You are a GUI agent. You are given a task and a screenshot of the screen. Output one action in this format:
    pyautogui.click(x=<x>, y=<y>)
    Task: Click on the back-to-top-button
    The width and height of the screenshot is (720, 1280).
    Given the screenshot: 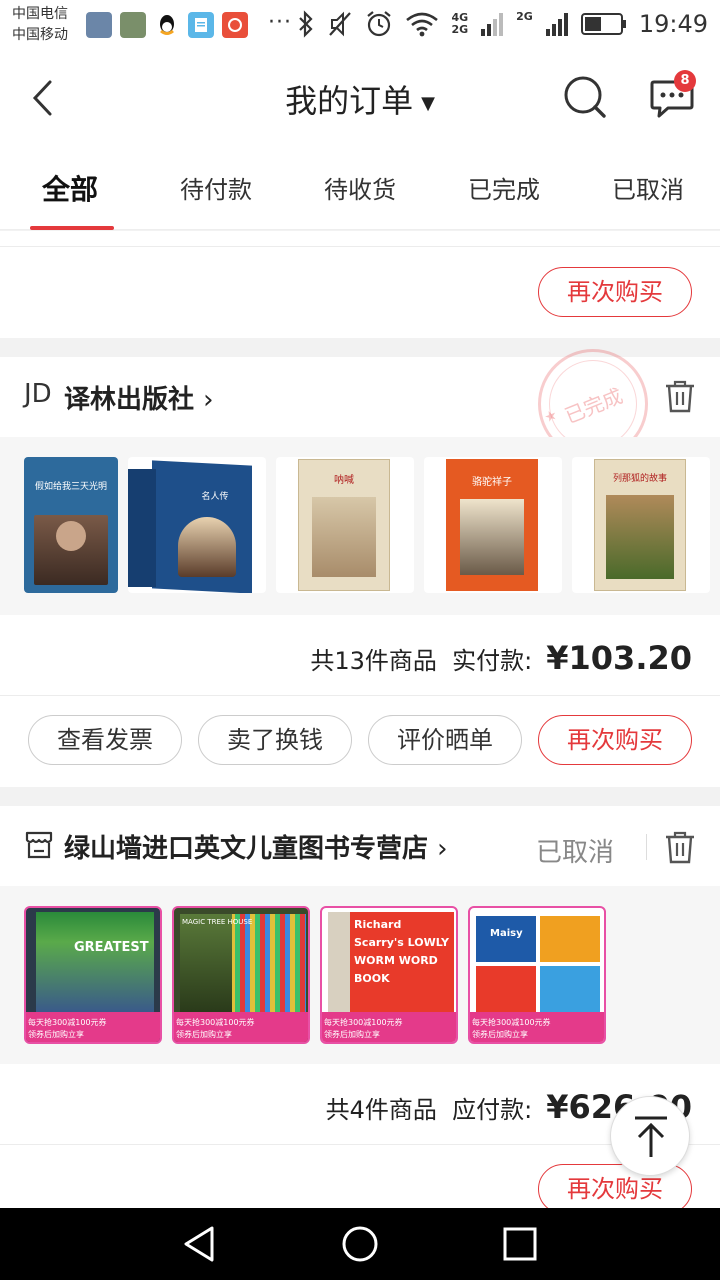 What is the action you would take?
    pyautogui.click(x=650, y=1136)
    